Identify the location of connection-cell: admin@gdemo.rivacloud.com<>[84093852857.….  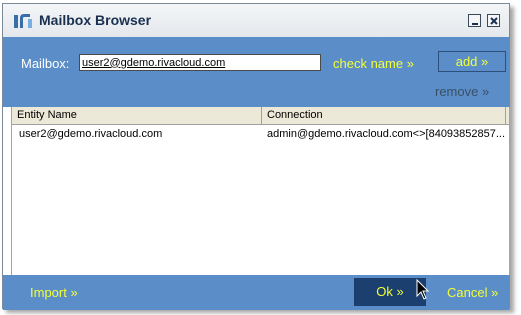
(386, 134).